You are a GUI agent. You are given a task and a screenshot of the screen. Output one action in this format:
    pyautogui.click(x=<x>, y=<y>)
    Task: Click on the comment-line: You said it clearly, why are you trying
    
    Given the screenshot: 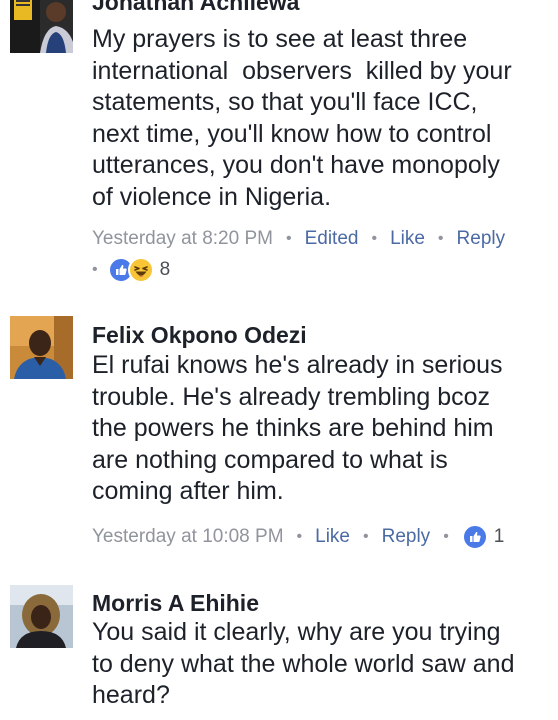 What is the action you would take?
    pyautogui.click(x=296, y=632)
    